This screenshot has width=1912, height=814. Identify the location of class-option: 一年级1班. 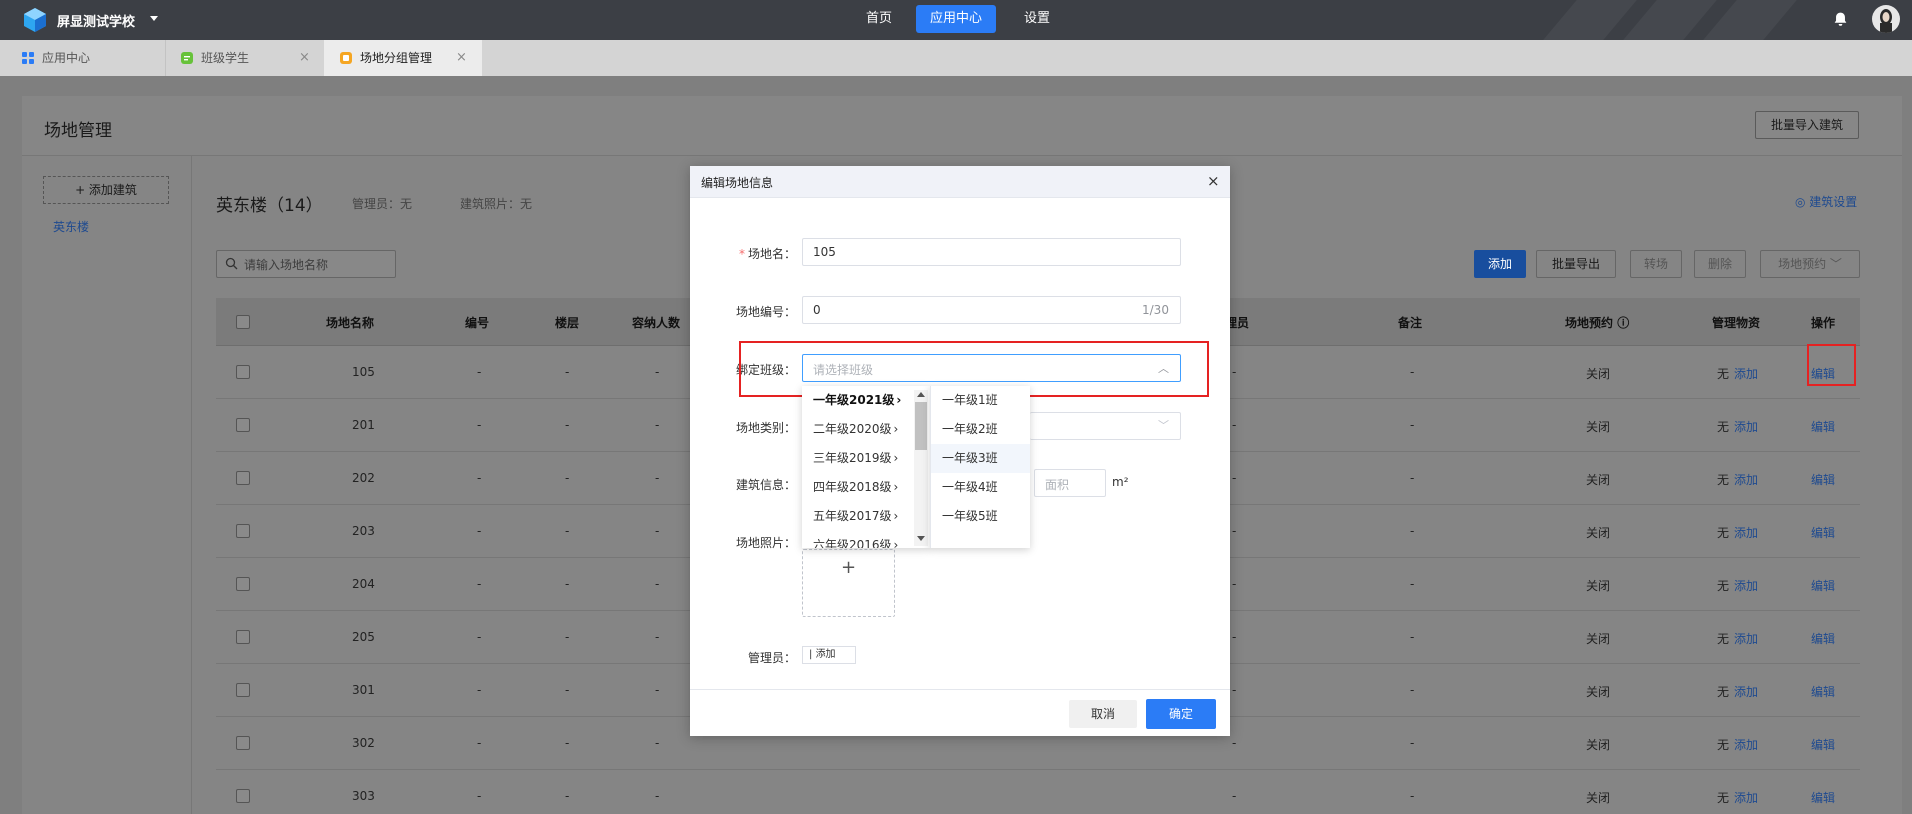
(980, 400).